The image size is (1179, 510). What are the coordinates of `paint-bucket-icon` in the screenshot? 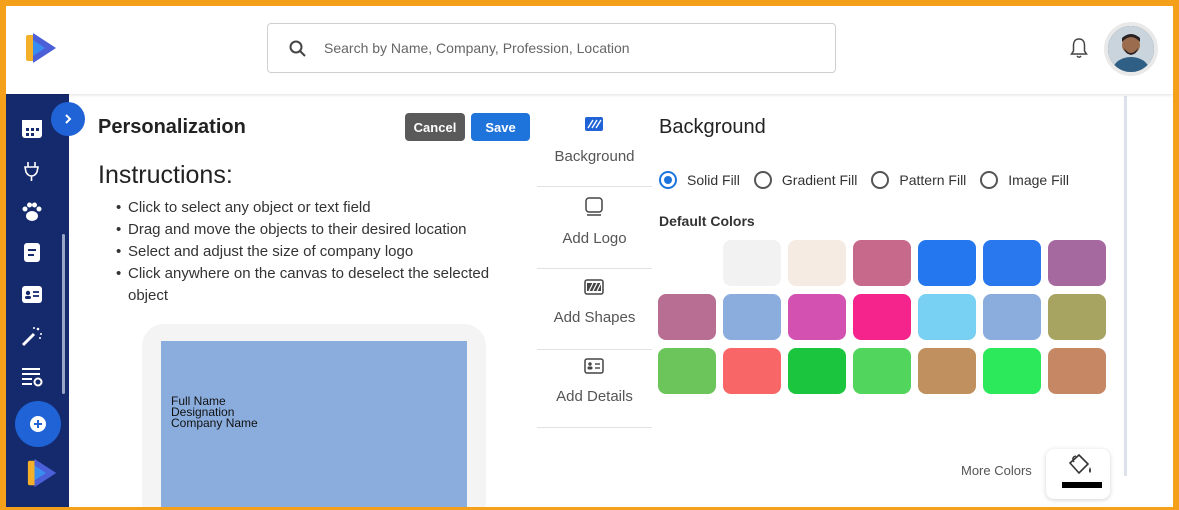 It's located at (1082, 470).